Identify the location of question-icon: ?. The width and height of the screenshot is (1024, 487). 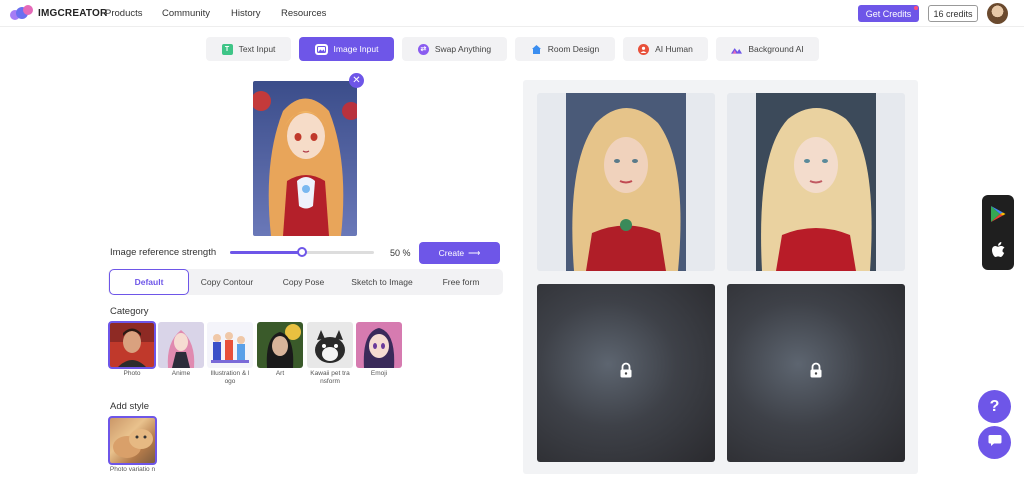
(994, 406).